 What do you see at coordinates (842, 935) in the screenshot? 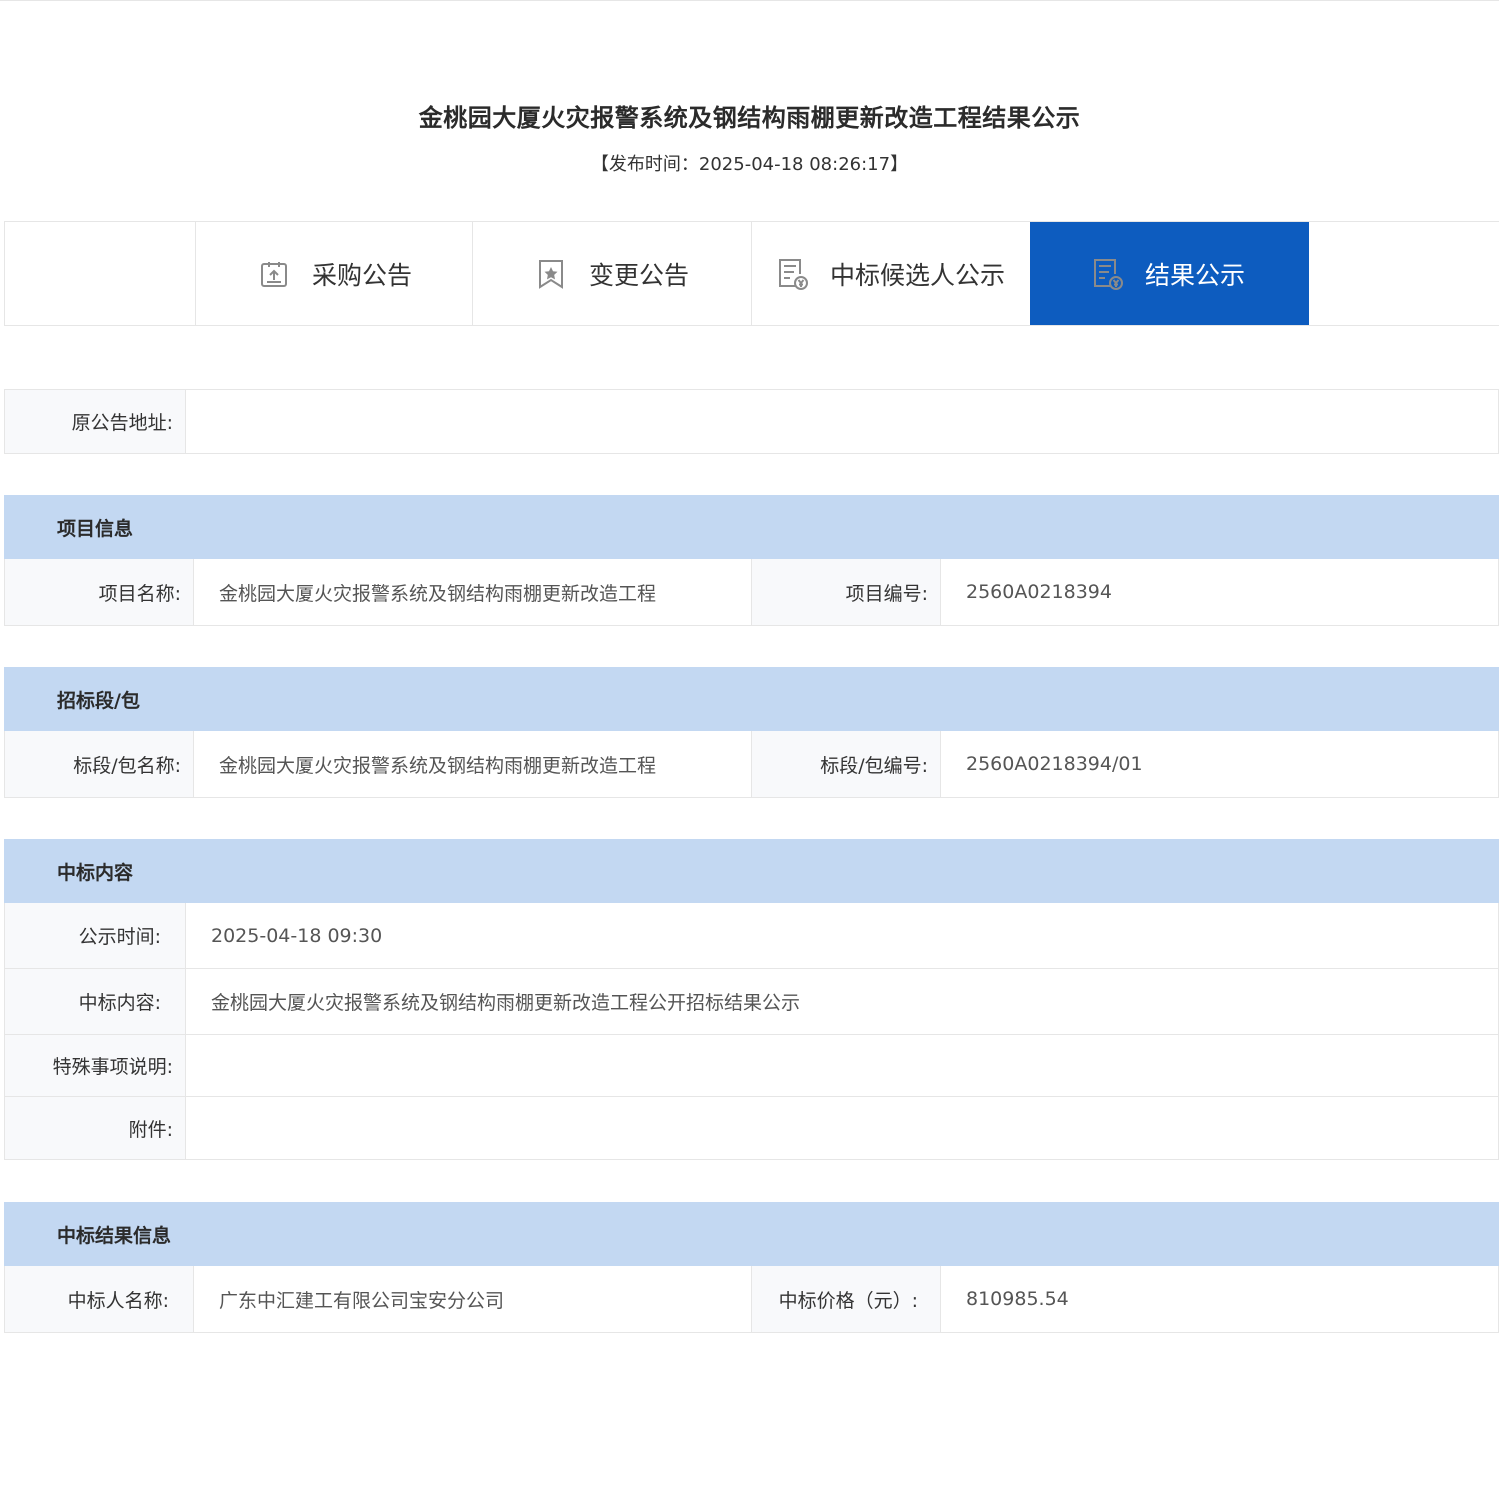
I see `publicity-time-value: 2025-04-18 09:30` at bounding box center [842, 935].